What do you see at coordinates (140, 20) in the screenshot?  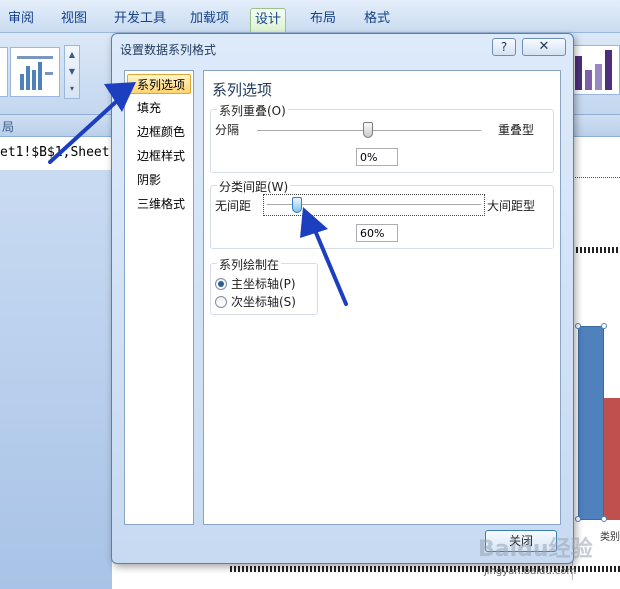 I see `tab-developer: 开发工具` at bounding box center [140, 20].